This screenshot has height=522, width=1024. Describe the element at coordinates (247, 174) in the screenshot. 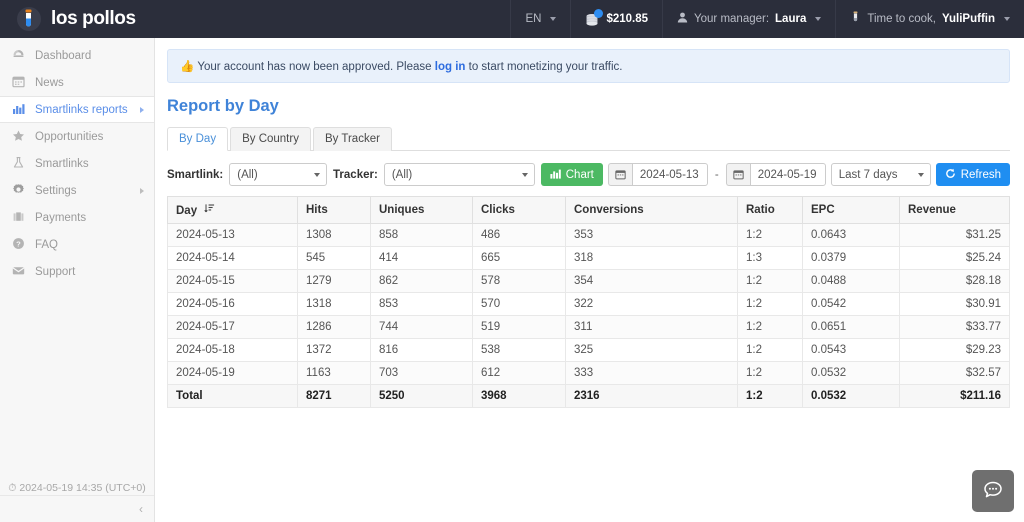

I see `smartlink-filter-value: (All)` at that location.